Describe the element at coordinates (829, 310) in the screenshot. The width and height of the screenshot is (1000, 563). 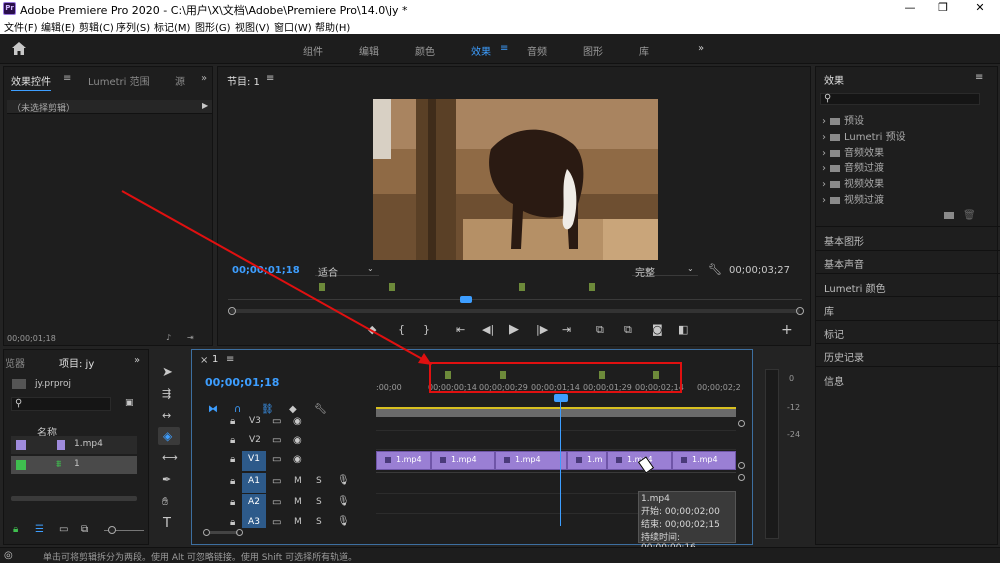
I see `section-libraries: 库` at that location.